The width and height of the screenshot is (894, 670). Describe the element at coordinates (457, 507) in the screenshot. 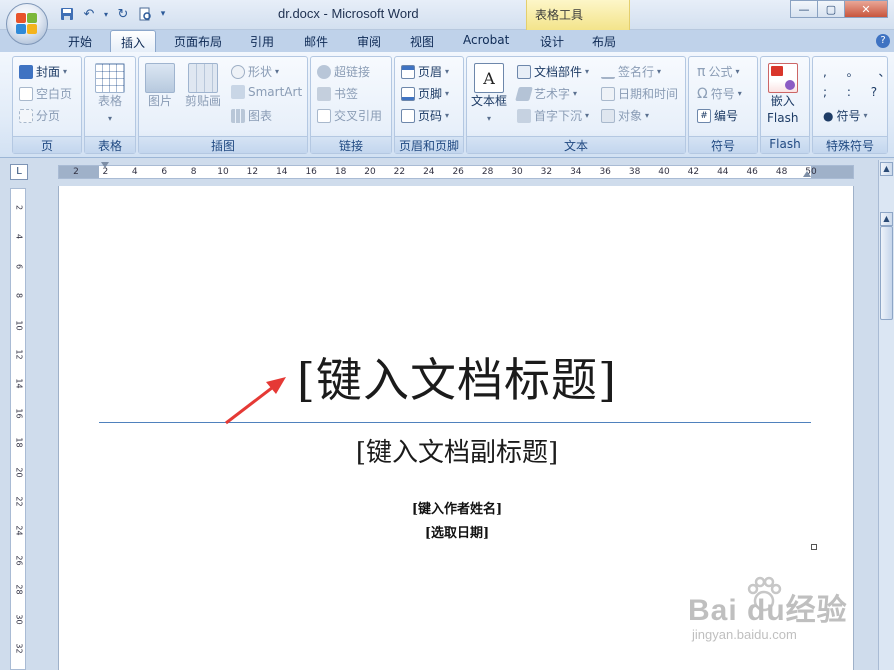

I see `author-name-placeholder: [键入作者姓名]` at that location.